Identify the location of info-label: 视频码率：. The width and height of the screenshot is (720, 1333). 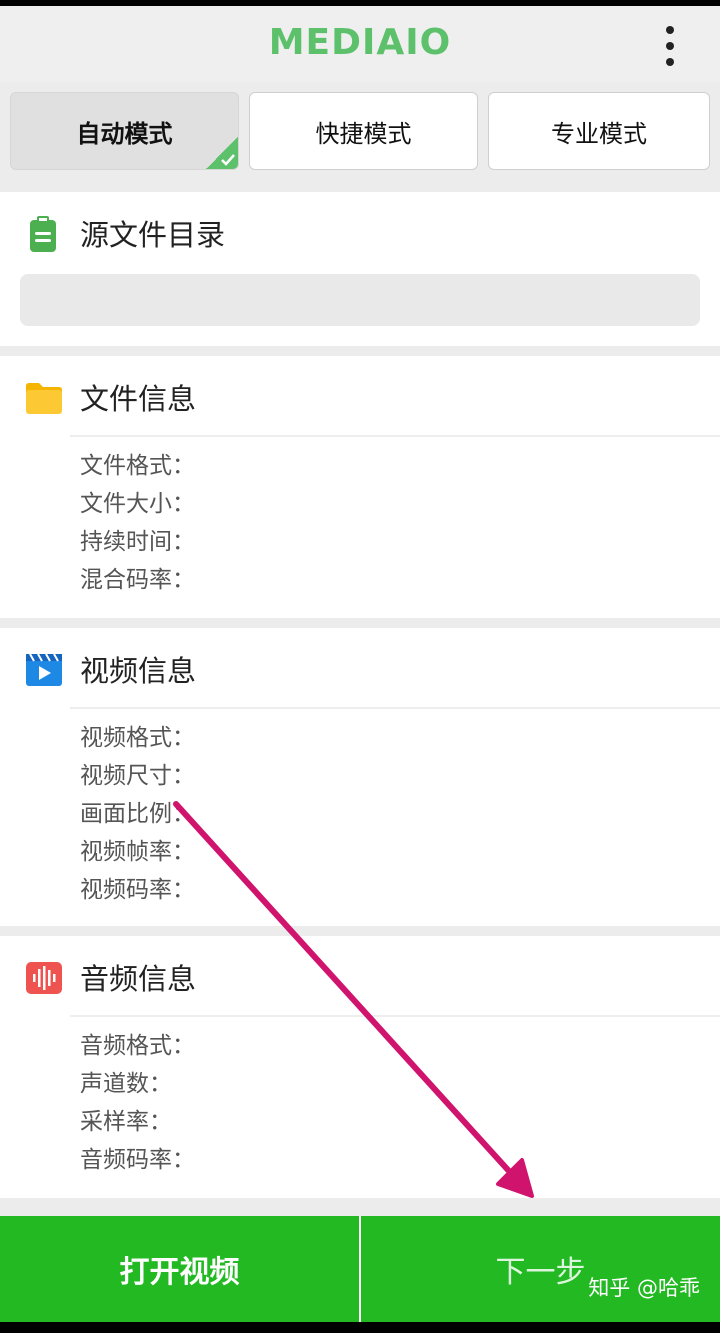
(137, 890).